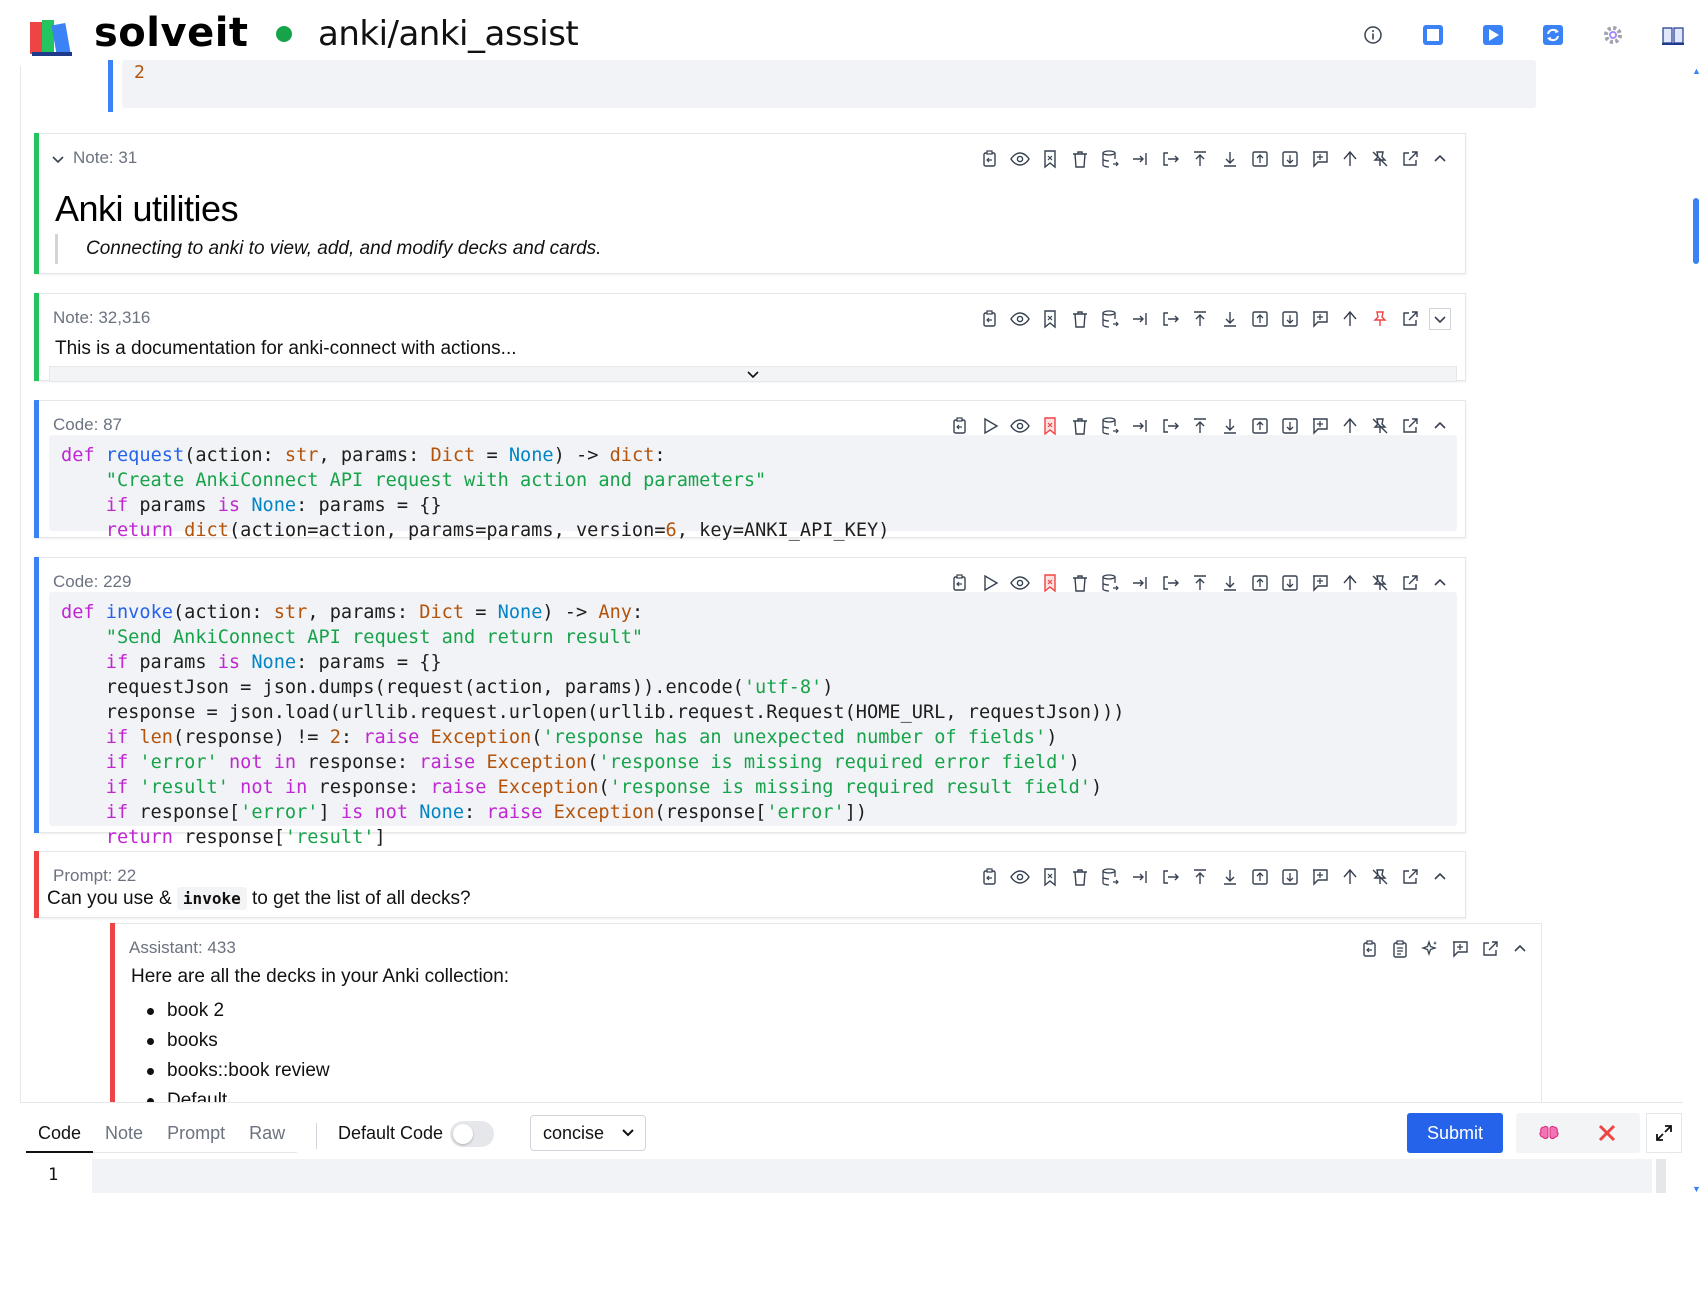  Describe the element at coordinates (1493, 35) in the screenshot. I see `run-icon` at that location.